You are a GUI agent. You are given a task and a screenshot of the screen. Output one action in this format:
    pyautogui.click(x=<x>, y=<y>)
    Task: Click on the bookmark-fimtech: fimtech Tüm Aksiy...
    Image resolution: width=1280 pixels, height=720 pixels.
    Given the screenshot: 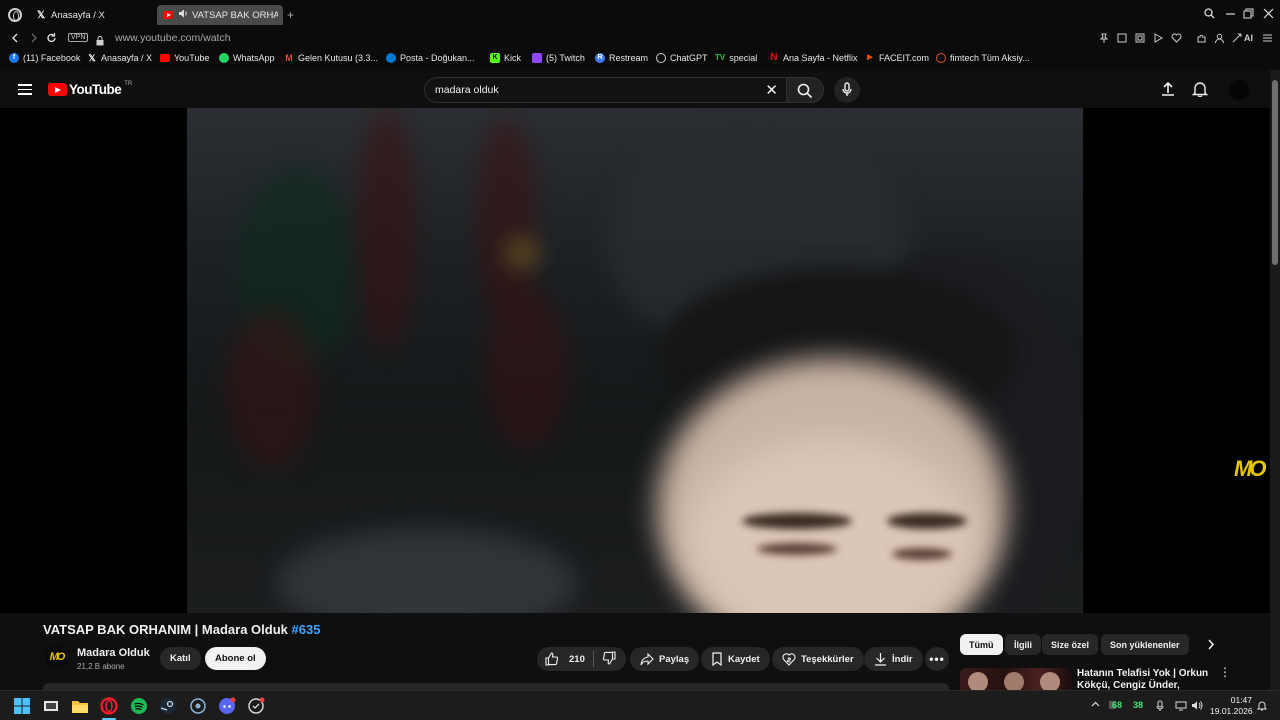 What is the action you would take?
    pyautogui.click(x=983, y=58)
    